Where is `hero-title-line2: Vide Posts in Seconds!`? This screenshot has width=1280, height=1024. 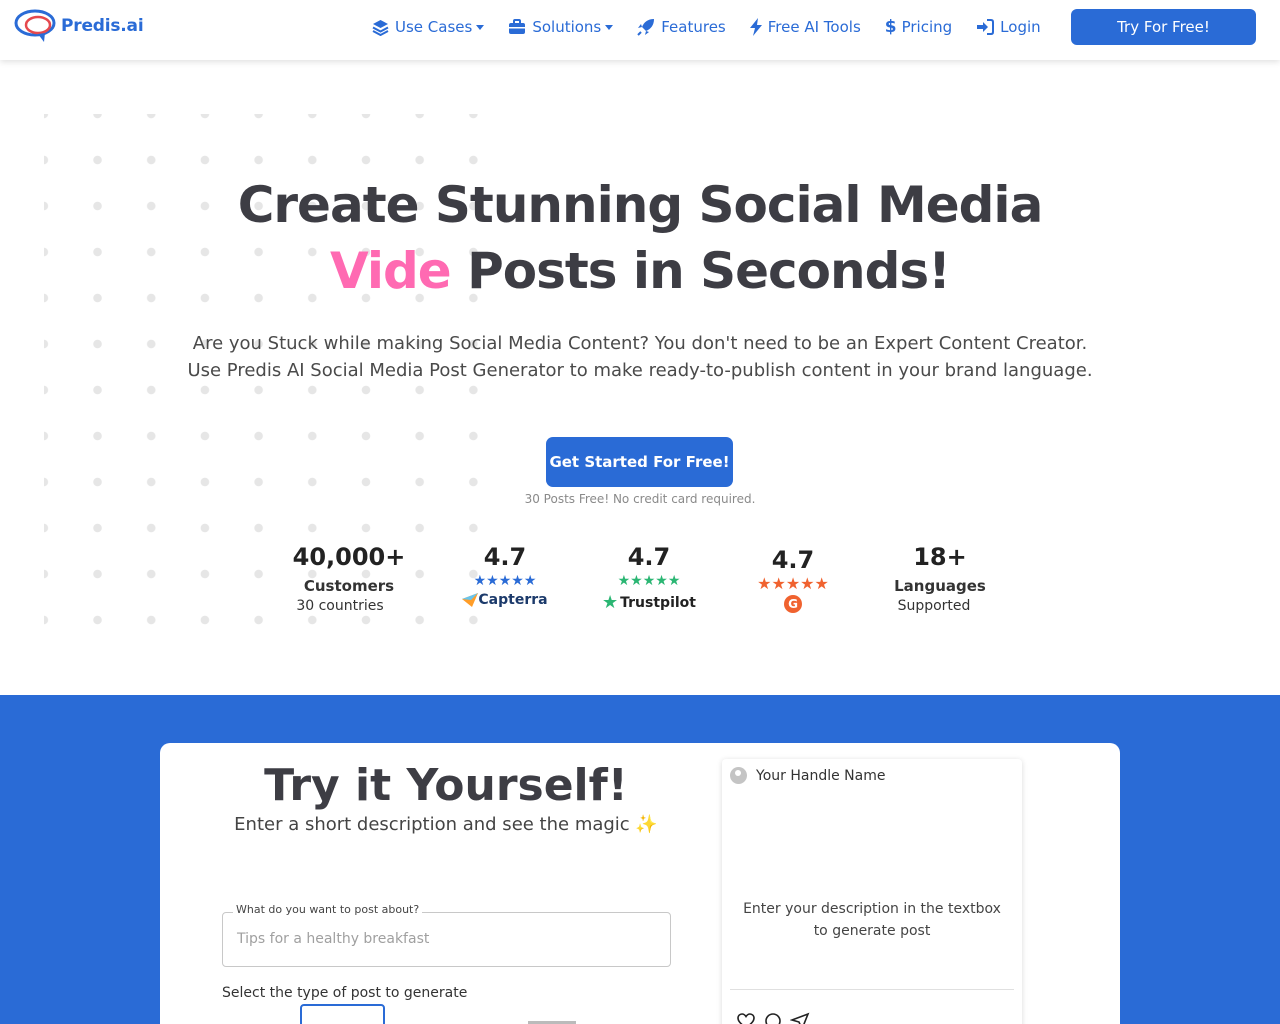
hero-title-line2: Vide Posts in Seconds! is located at coordinates (640, 271).